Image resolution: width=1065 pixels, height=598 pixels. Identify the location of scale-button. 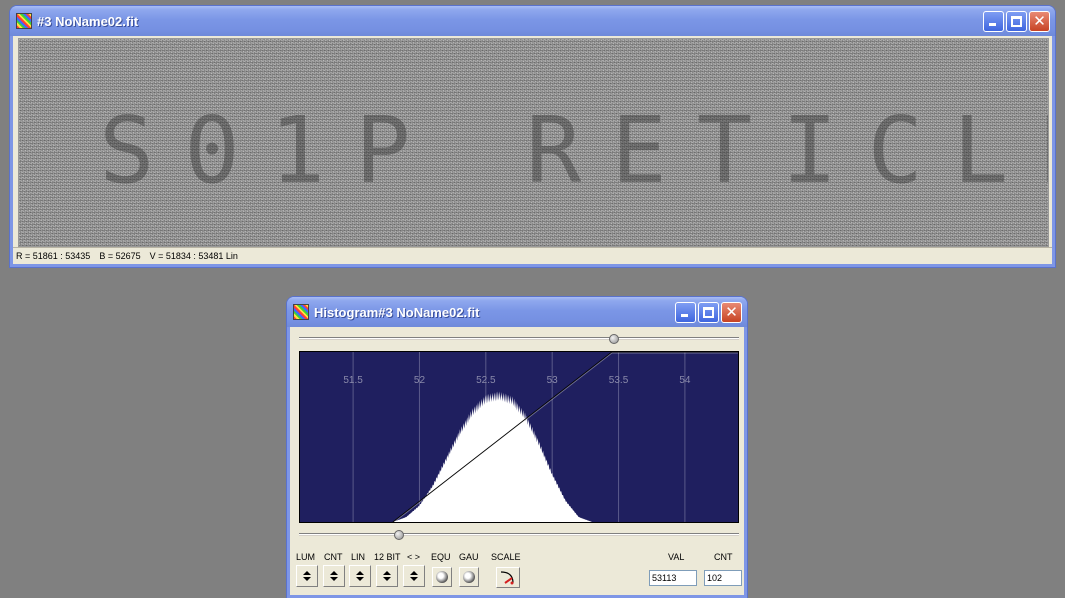
(508, 577).